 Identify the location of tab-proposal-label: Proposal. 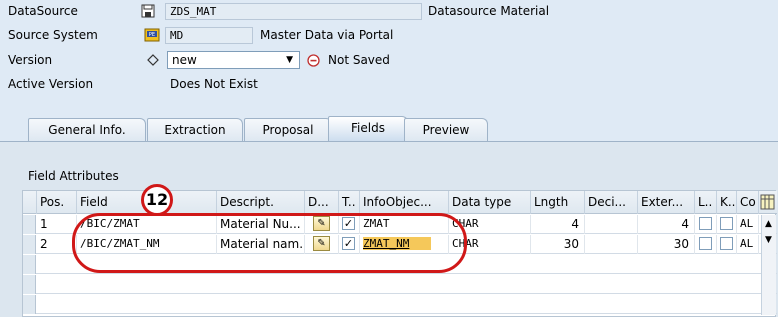
(288, 130).